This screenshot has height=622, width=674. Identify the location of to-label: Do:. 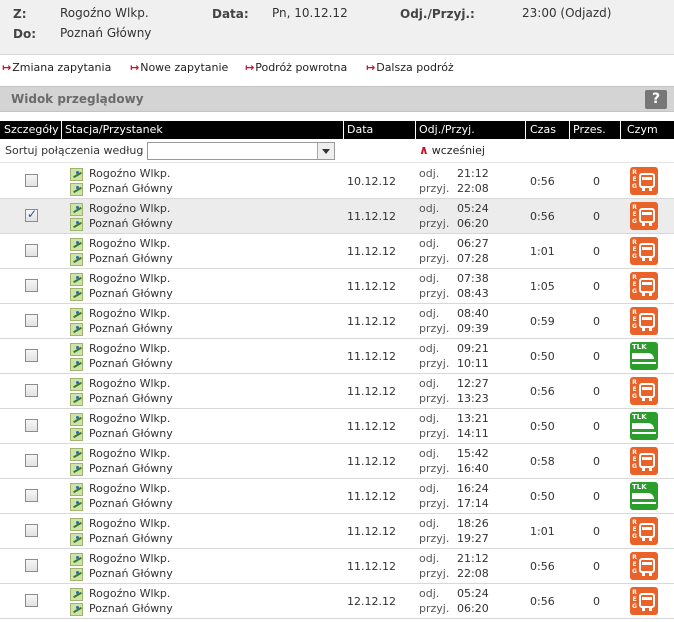
(25, 34).